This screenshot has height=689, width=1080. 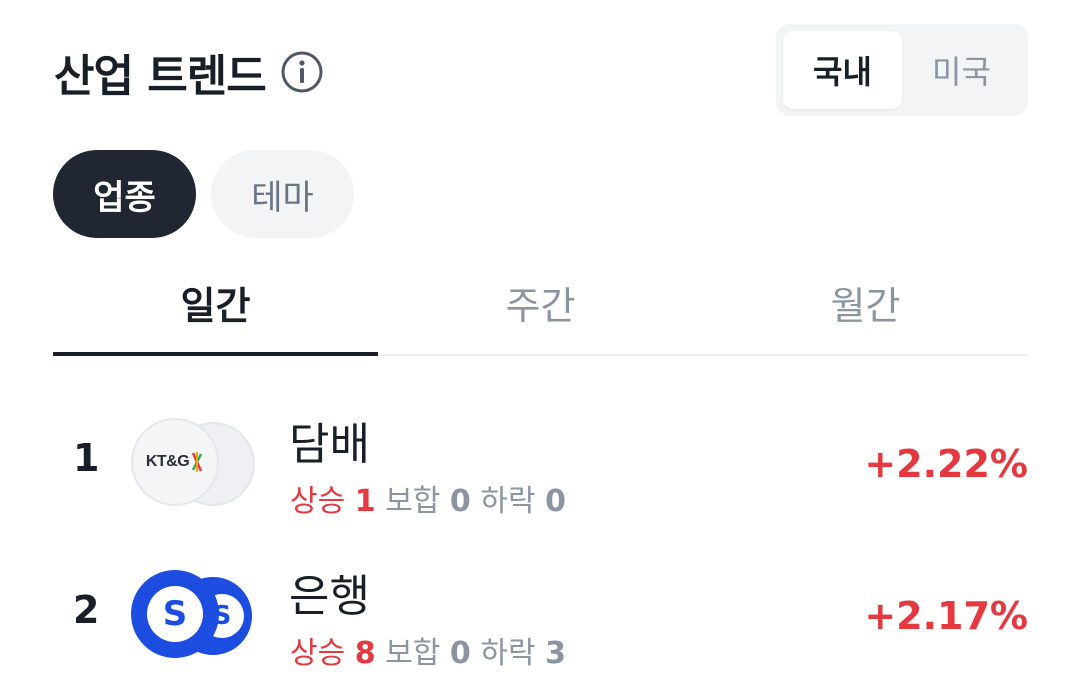 I want to click on tab-weekly: 주간, so click(x=540, y=308).